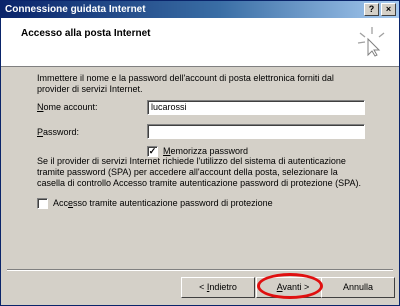  I want to click on help-button: ?, so click(371, 9).